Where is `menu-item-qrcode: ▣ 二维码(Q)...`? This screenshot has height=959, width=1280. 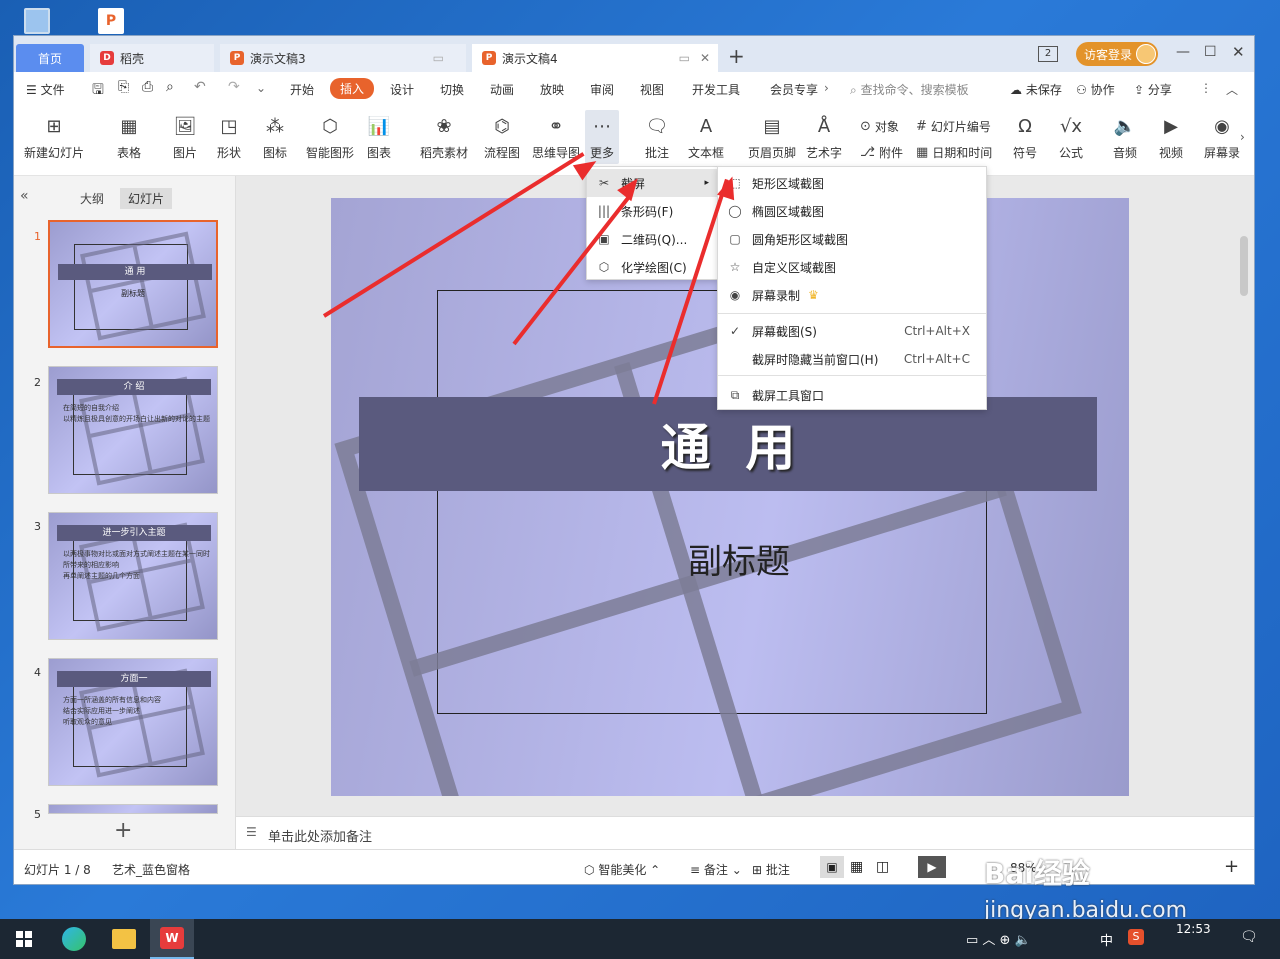
menu-item-qrcode: ▣ 二维码(Q)... is located at coordinates (652, 239).